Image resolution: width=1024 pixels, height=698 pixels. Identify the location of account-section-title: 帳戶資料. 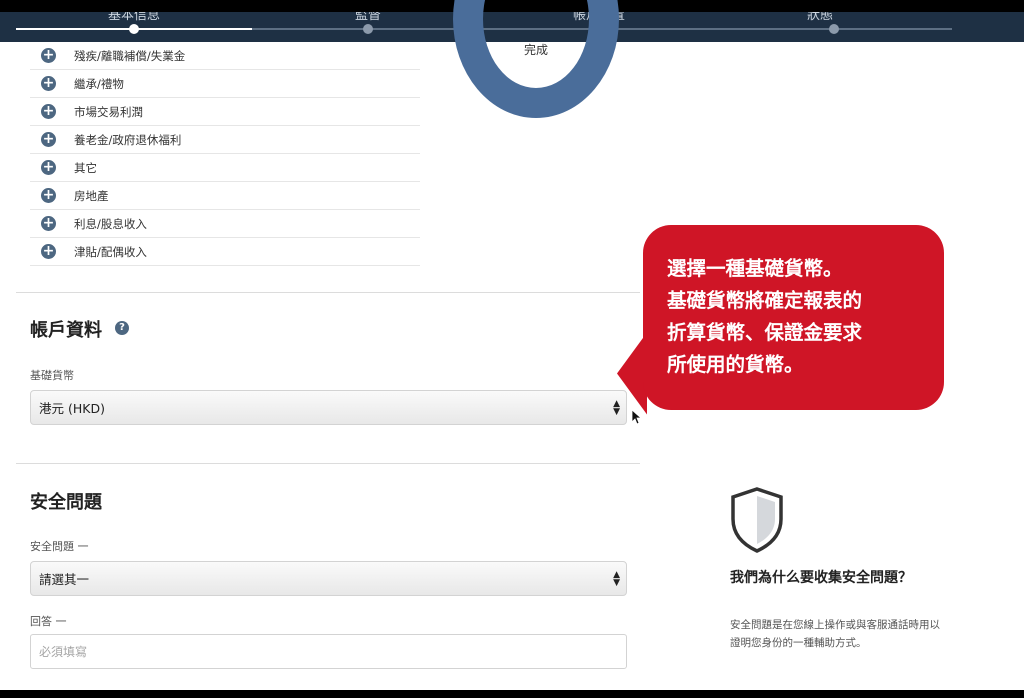
(66, 330).